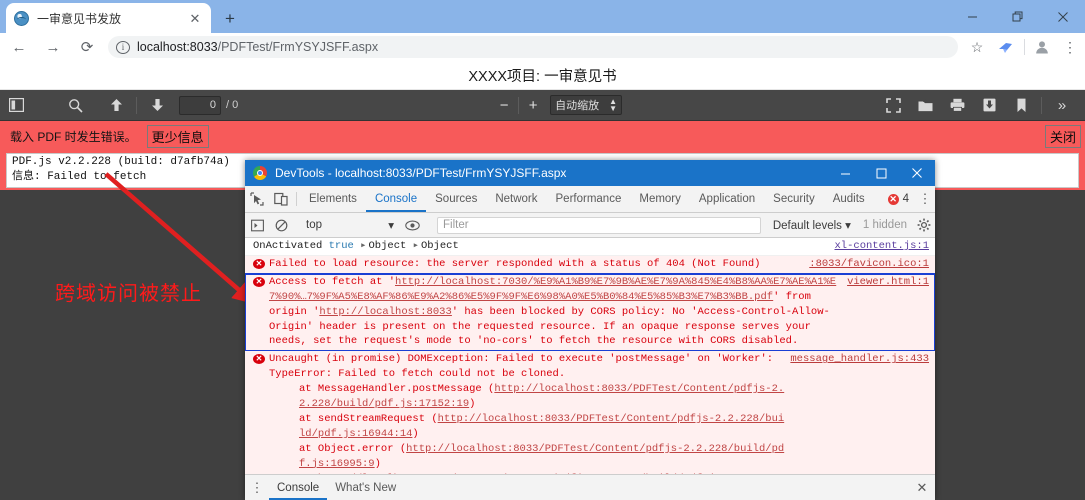 The image size is (1085, 500). Describe the element at coordinates (79, 18) in the screenshot. I see `browser-tab-title: 一审意见书发放` at that location.